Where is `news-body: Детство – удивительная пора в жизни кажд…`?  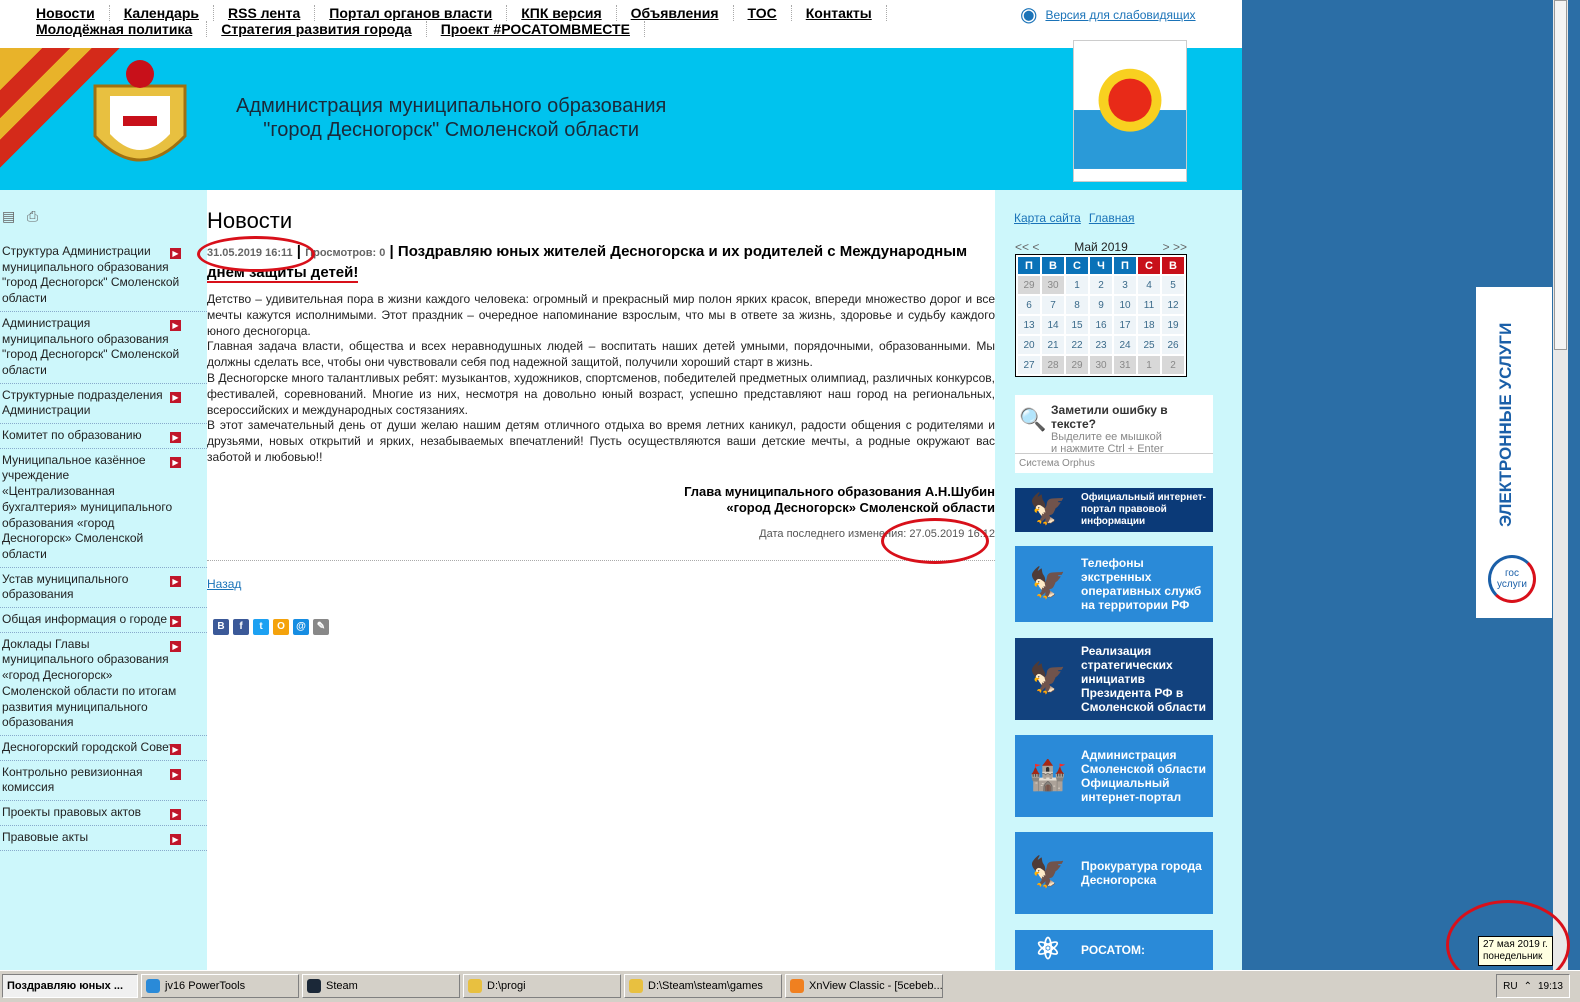
news-body: Детство – удивительная пора в жизни кажд… is located at coordinates (601, 379).